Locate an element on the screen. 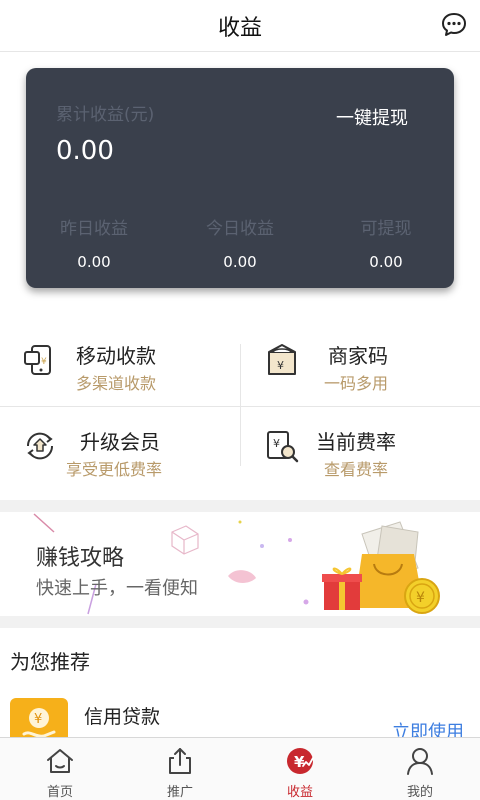  bottom-tab-bar: 首页 推广 ¥ 收益 我的 is located at coordinates (240, 768).